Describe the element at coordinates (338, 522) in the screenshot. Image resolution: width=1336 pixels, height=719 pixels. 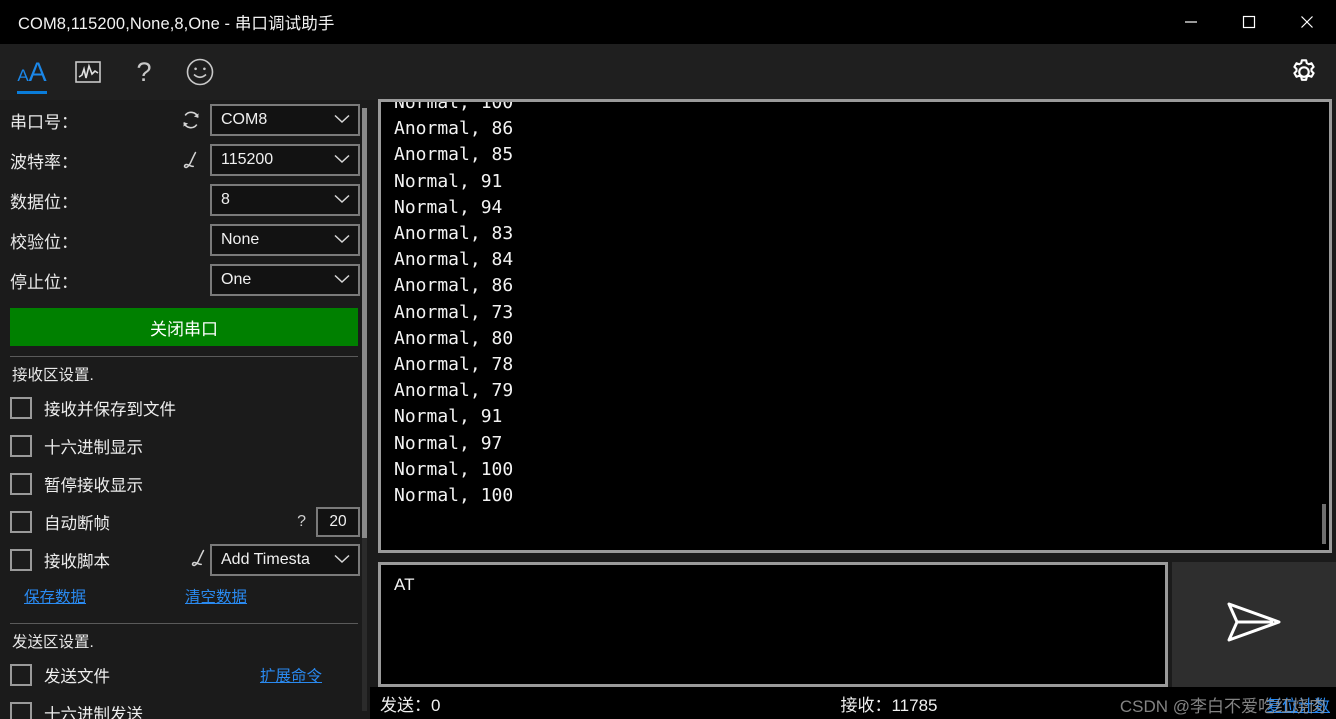
I see `auto-frame-input: 20` at that location.